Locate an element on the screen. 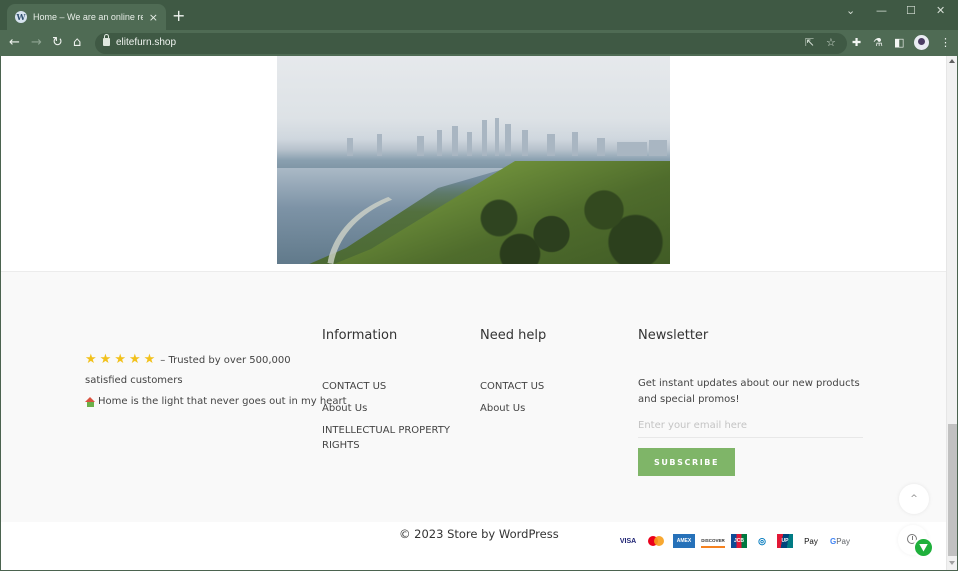 Image resolution: width=958 pixels, height=571 pixels. chat-icon is located at coordinates (923, 547).